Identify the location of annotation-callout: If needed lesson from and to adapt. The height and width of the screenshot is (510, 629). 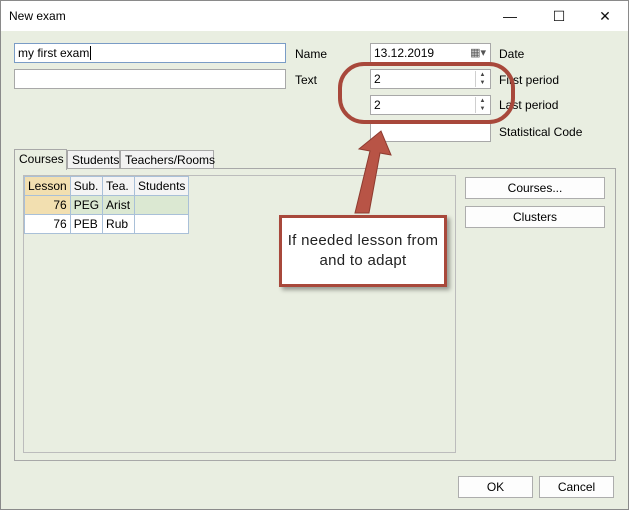
(363, 251).